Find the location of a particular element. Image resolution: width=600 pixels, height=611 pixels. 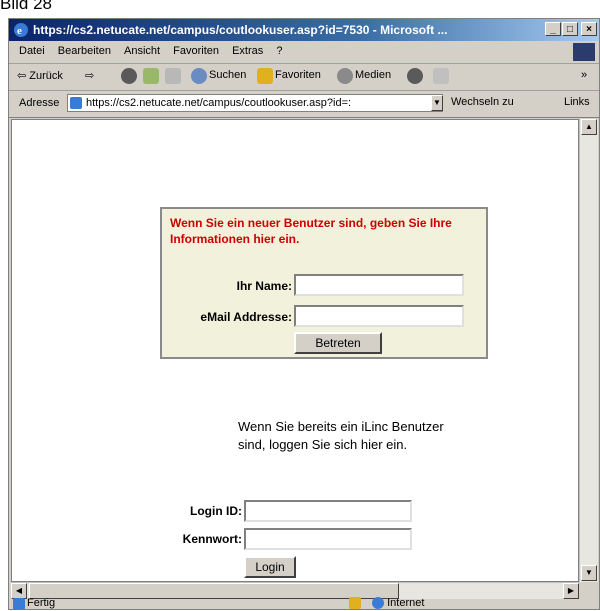

menu-favoriten: Favoriten is located at coordinates (196, 51).